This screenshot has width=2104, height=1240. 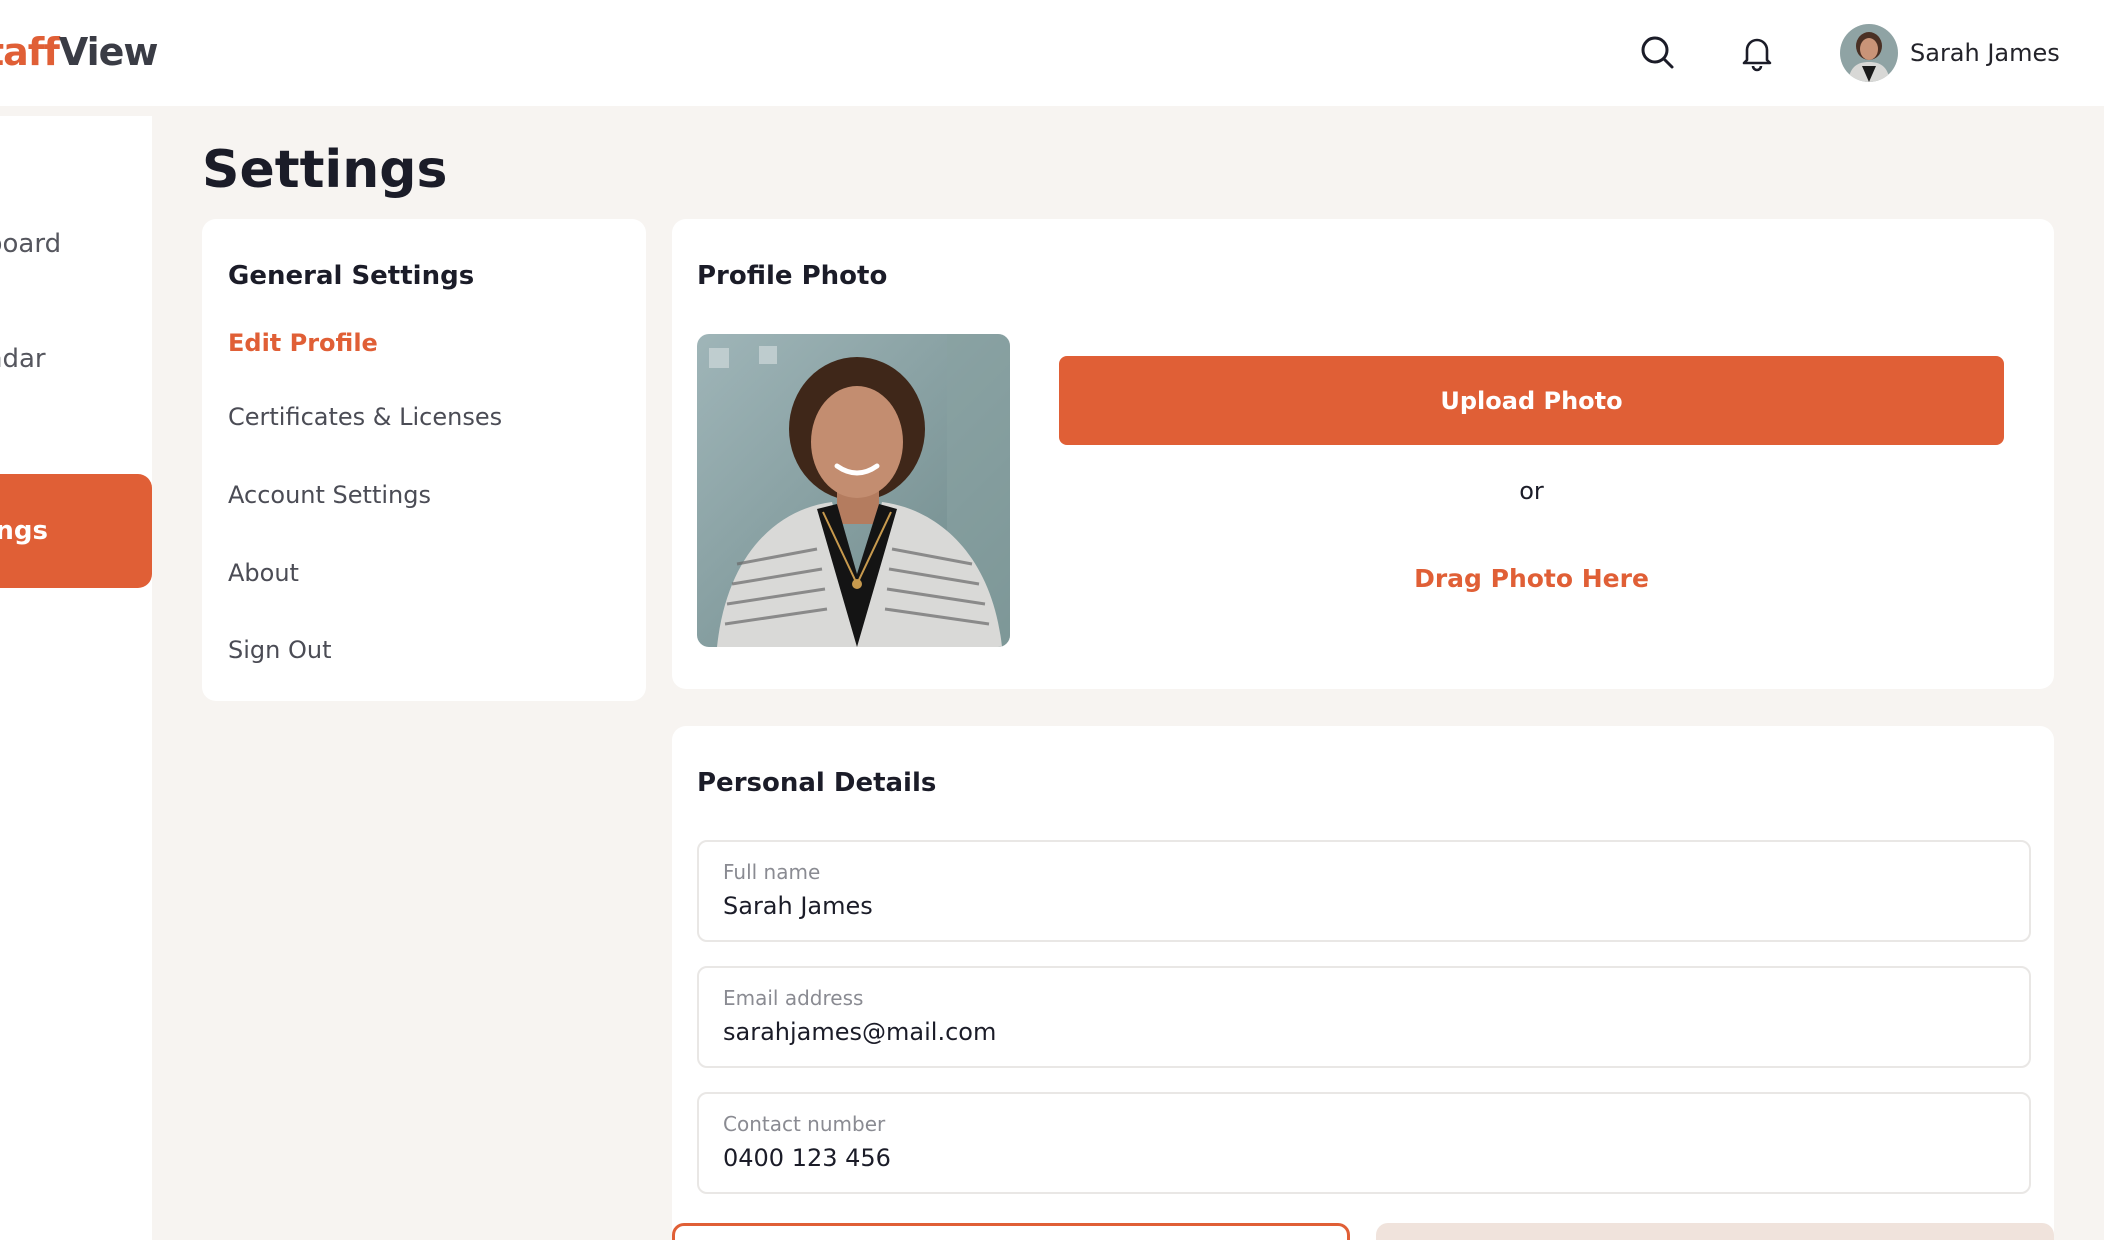 What do you see at coordinates (351, 276) in the screenshot?
I see `settings-menu-heading: General Settings` at bounding box center [351, 276].